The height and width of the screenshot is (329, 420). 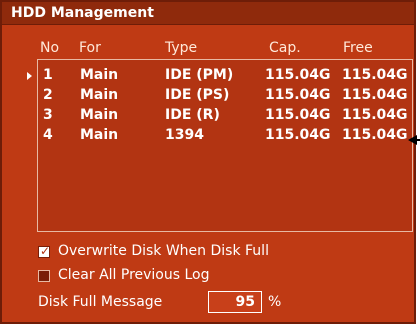 What do you see at coordinates (48, 95) in the screenshot?
I see `disk-no: 2` at bounding box center [48, 95].